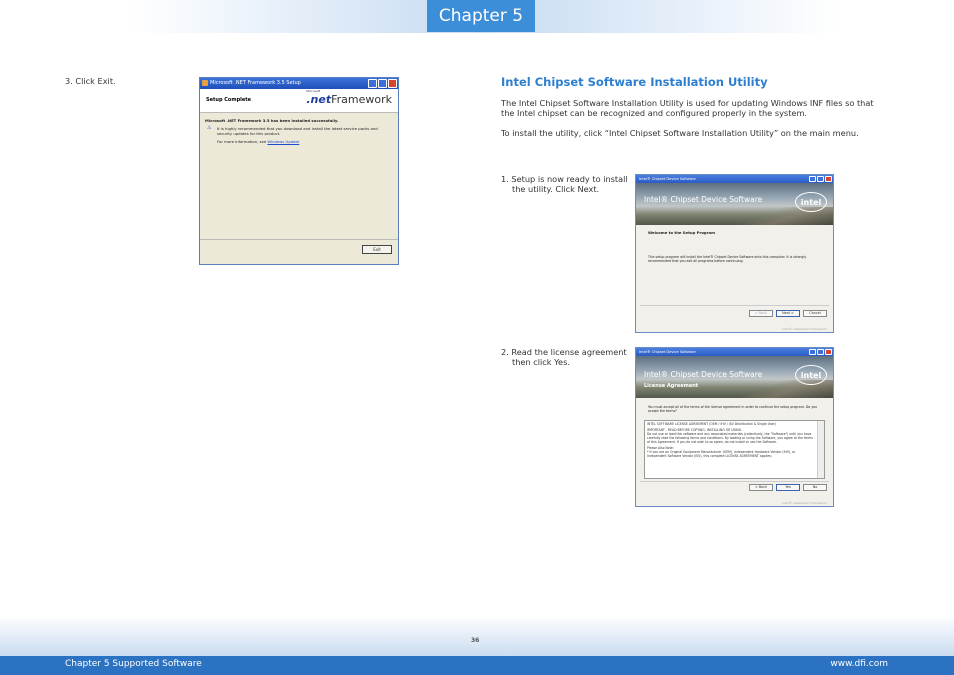 This screenshot has height=675, width=954. I want to click on footer-website: www.dfi.com, so click(859, 664).